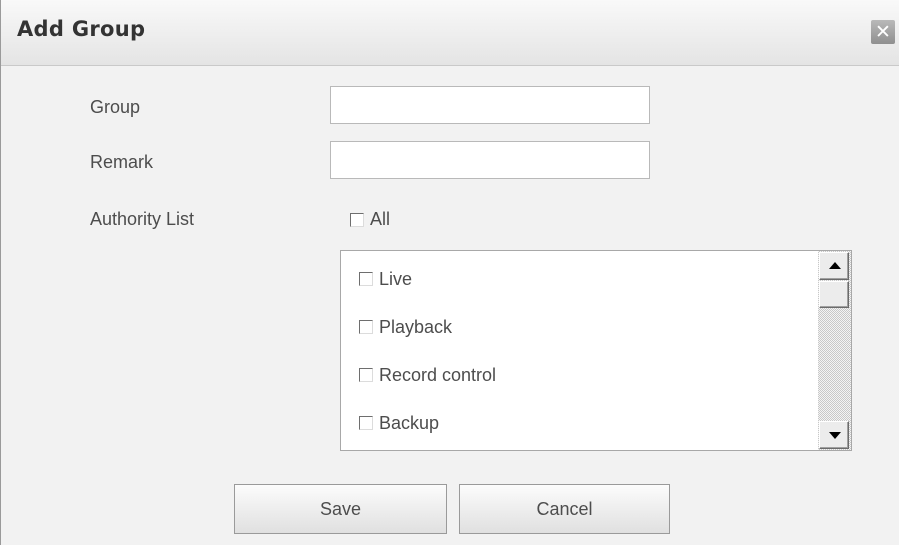  Describe the element at coordinates (366, 327) in the screenshot. I see `playback-checkbox` at that location.